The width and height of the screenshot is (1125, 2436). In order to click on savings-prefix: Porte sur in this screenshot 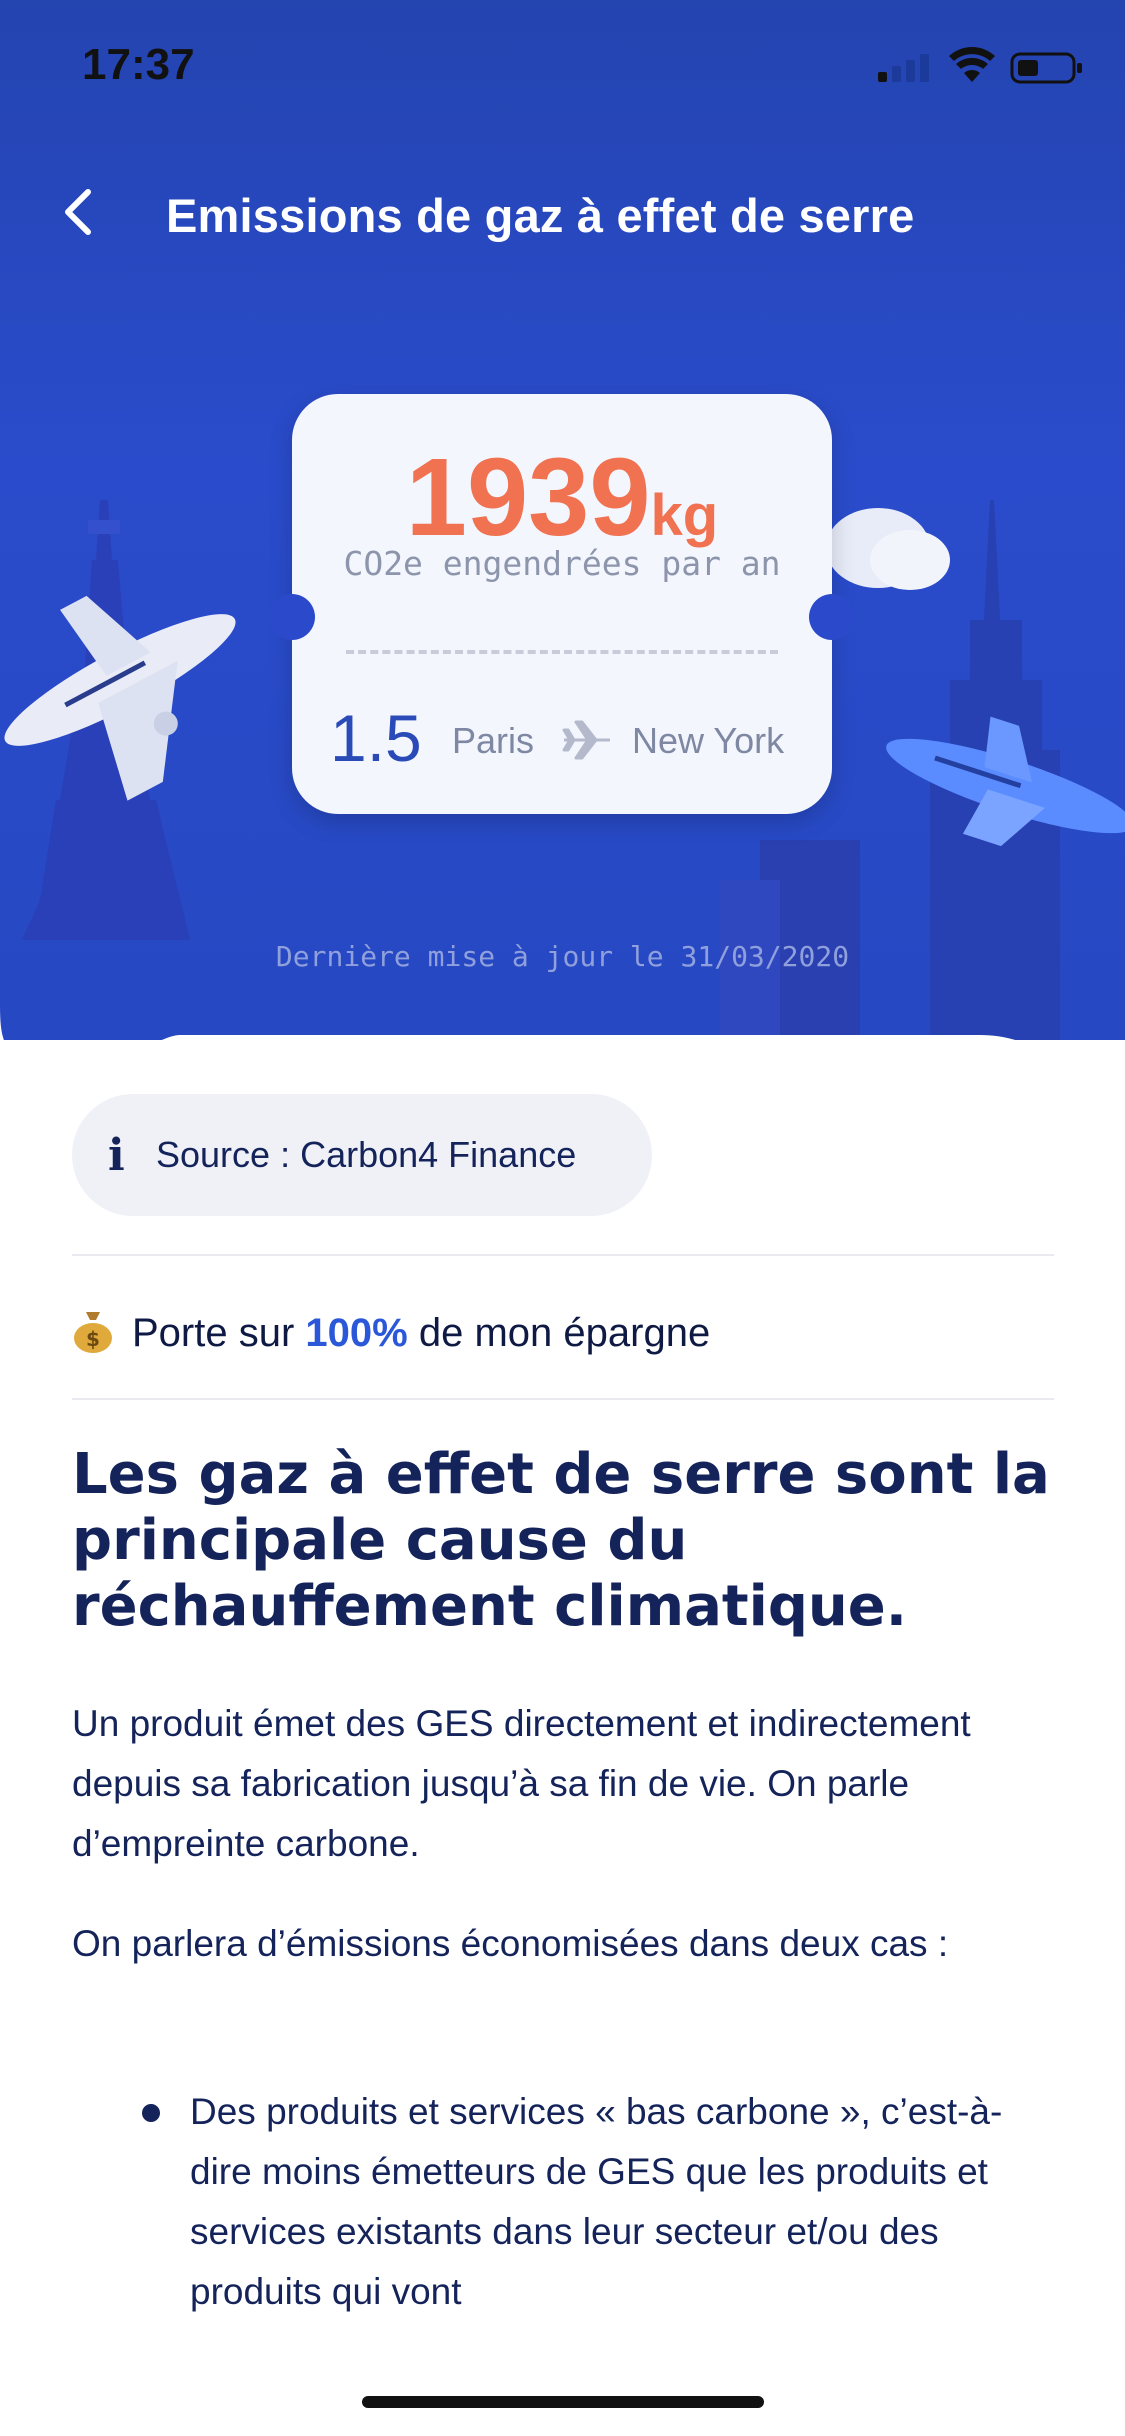, I will do `click(213, 1333)`.